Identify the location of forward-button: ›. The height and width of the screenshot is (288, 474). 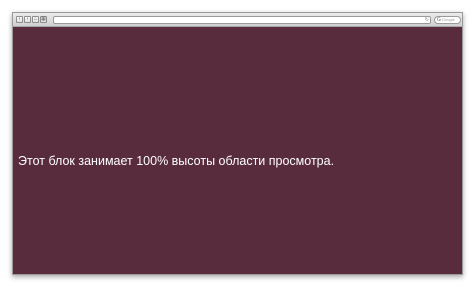
(27, 19).